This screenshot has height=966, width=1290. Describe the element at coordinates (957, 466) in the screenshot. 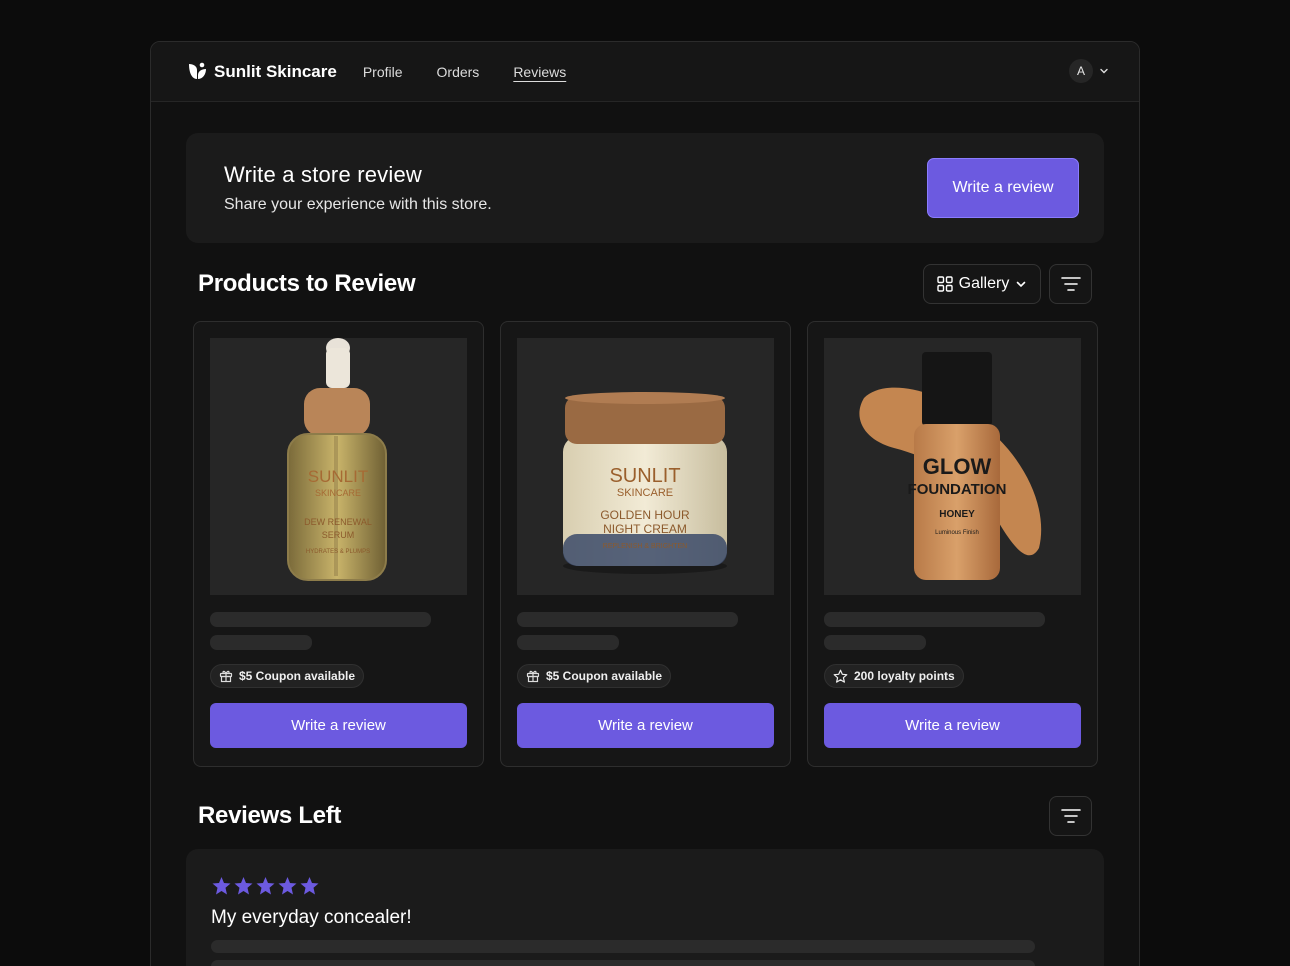

I see `product-image-text: GLOW` at that location.